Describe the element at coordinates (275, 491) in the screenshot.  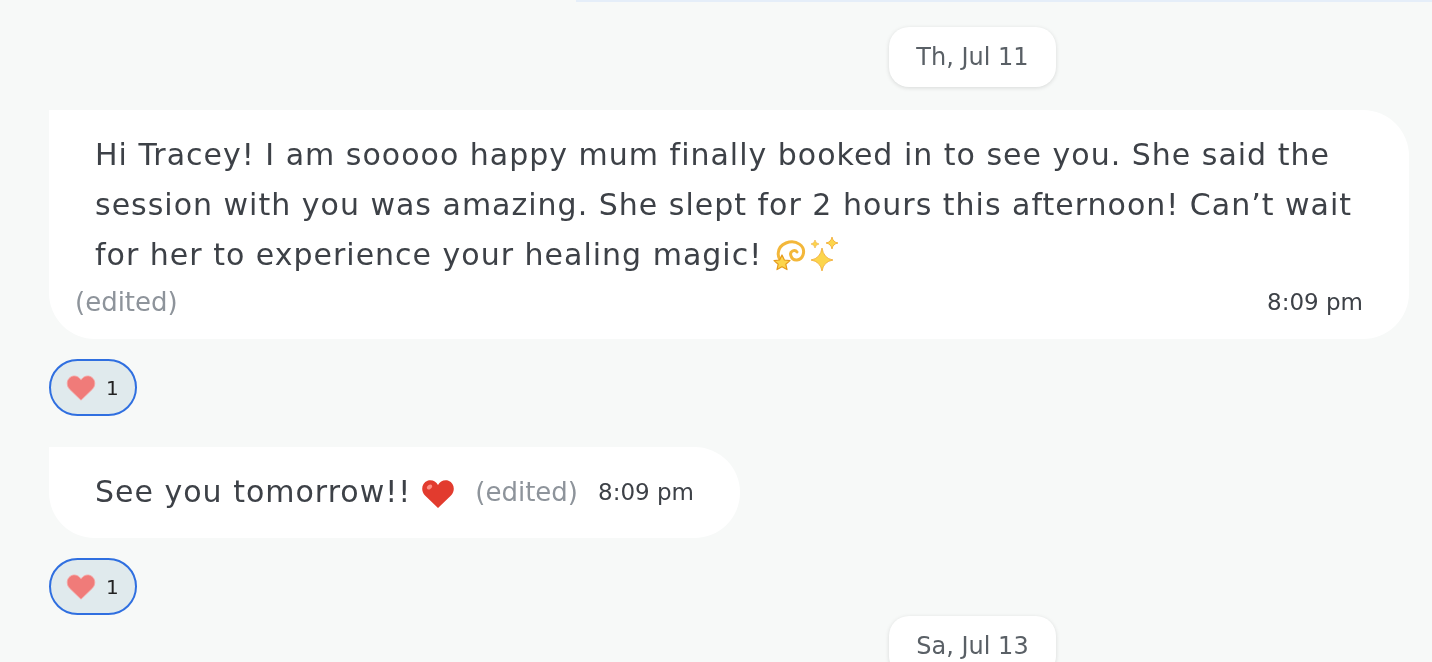
I see `message-text: See you tomorrow!!` at that location.